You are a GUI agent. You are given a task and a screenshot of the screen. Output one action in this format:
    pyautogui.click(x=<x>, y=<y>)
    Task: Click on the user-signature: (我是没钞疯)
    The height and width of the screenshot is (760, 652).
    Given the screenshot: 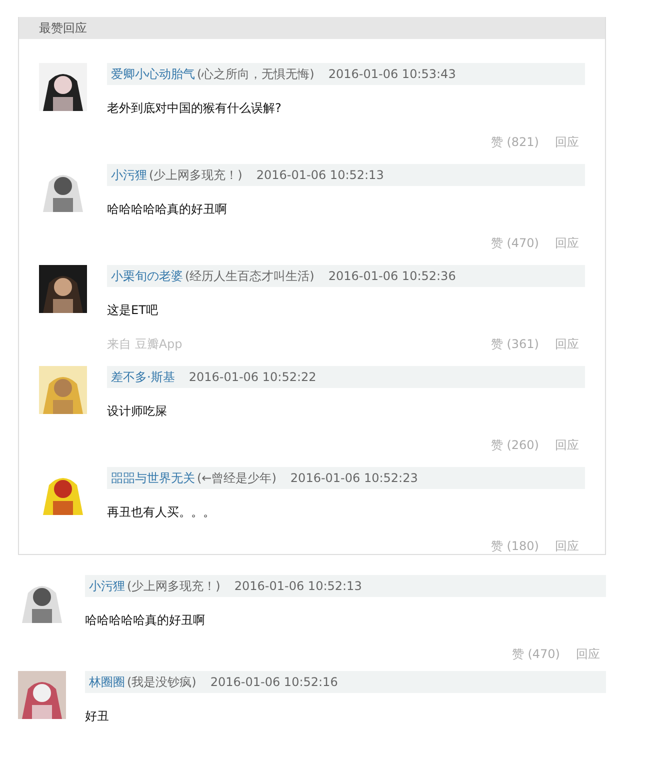 What is the action you would take?
    pyautogui.click(x=161, y=682)
    